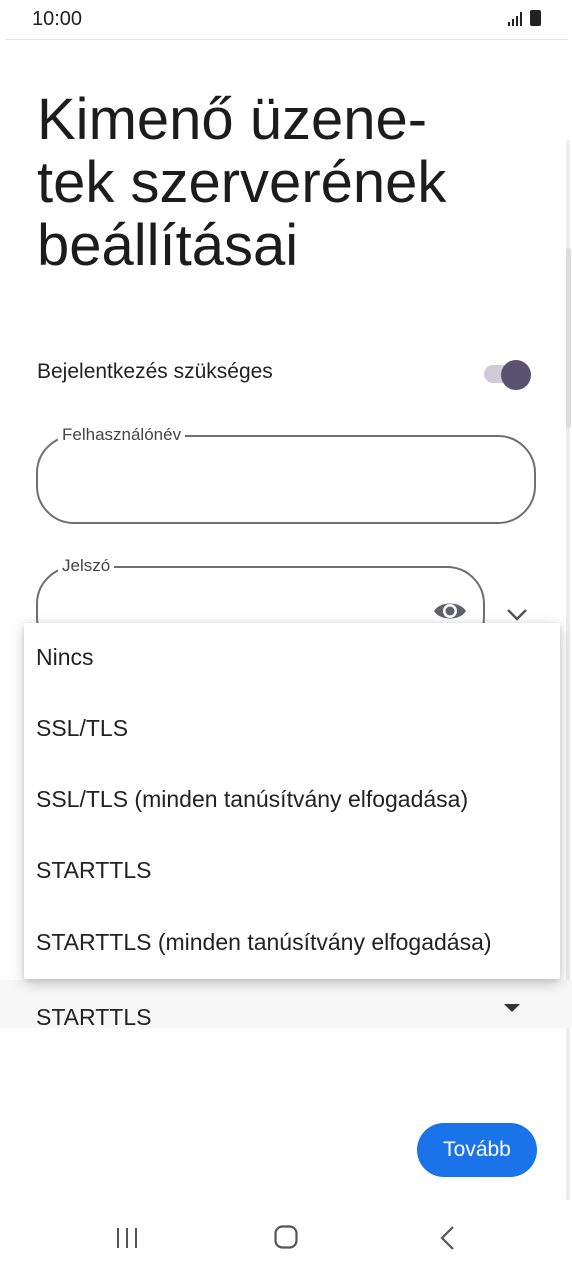 The width and height of the screenshot is (572, 1275). Describe the element at coordinates (517, 615) in the screenshot. I see `chevron-down-icon` at that location.